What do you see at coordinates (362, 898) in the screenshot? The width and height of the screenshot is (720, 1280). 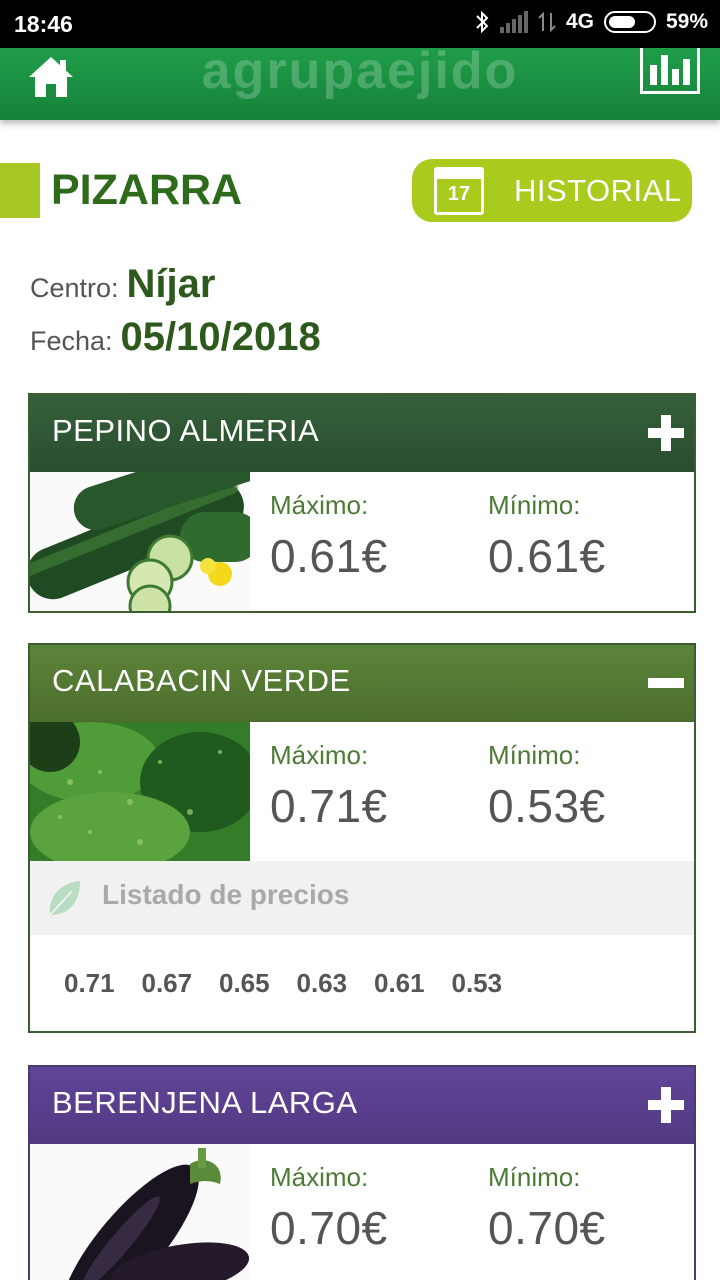 I see `price-list-header: Listado de precios` at bounding box center [362, 898].